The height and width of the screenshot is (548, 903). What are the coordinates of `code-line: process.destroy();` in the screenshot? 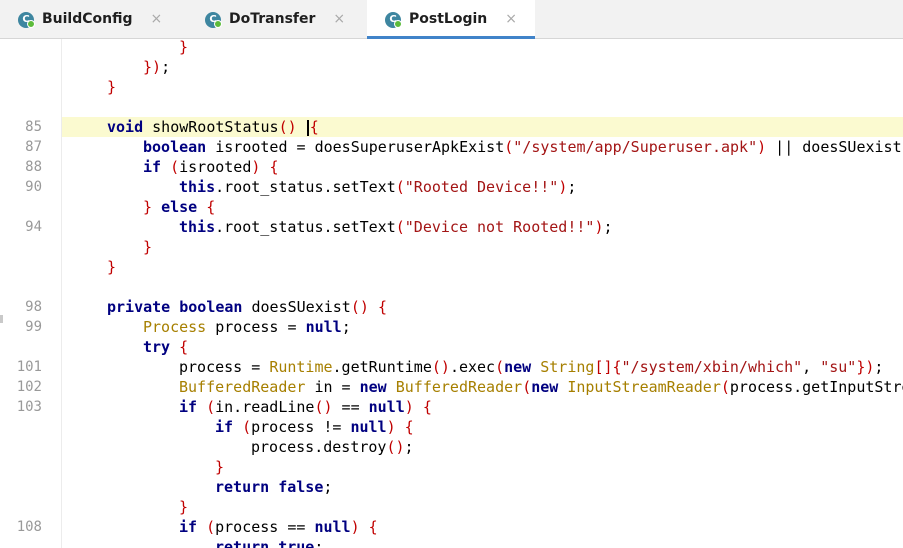 It's located at (451, 447).